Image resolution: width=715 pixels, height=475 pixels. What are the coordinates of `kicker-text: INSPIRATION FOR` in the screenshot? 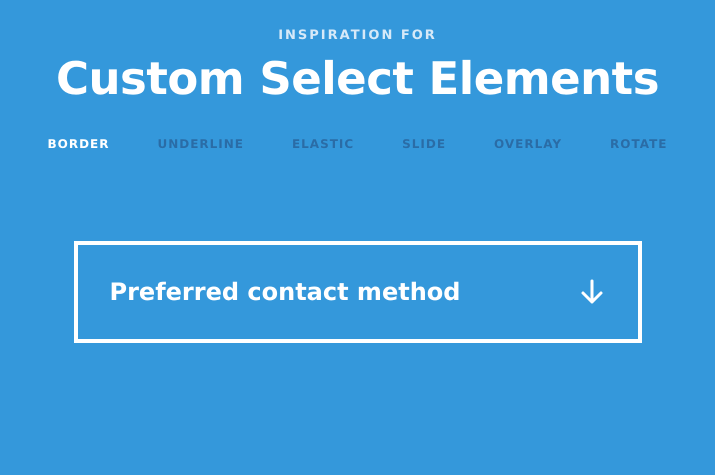 It's located at (357, 35).